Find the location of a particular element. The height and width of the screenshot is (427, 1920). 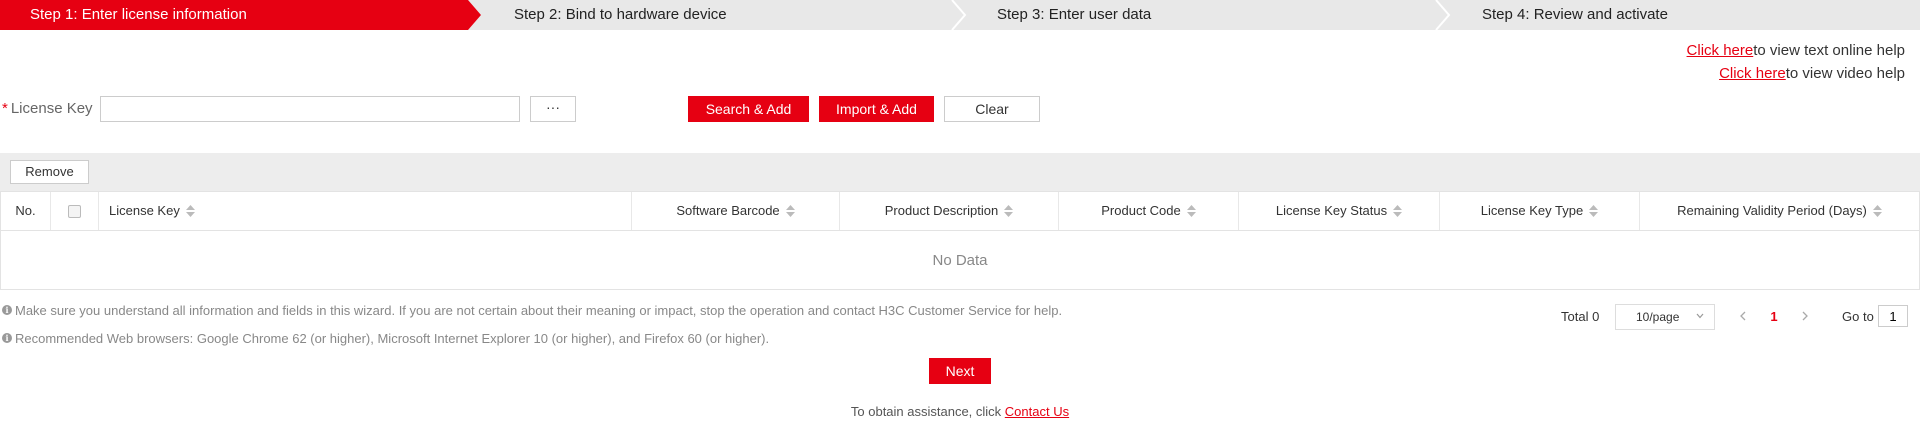

col-product-description: Product Description is located at coordinates (949, 211).